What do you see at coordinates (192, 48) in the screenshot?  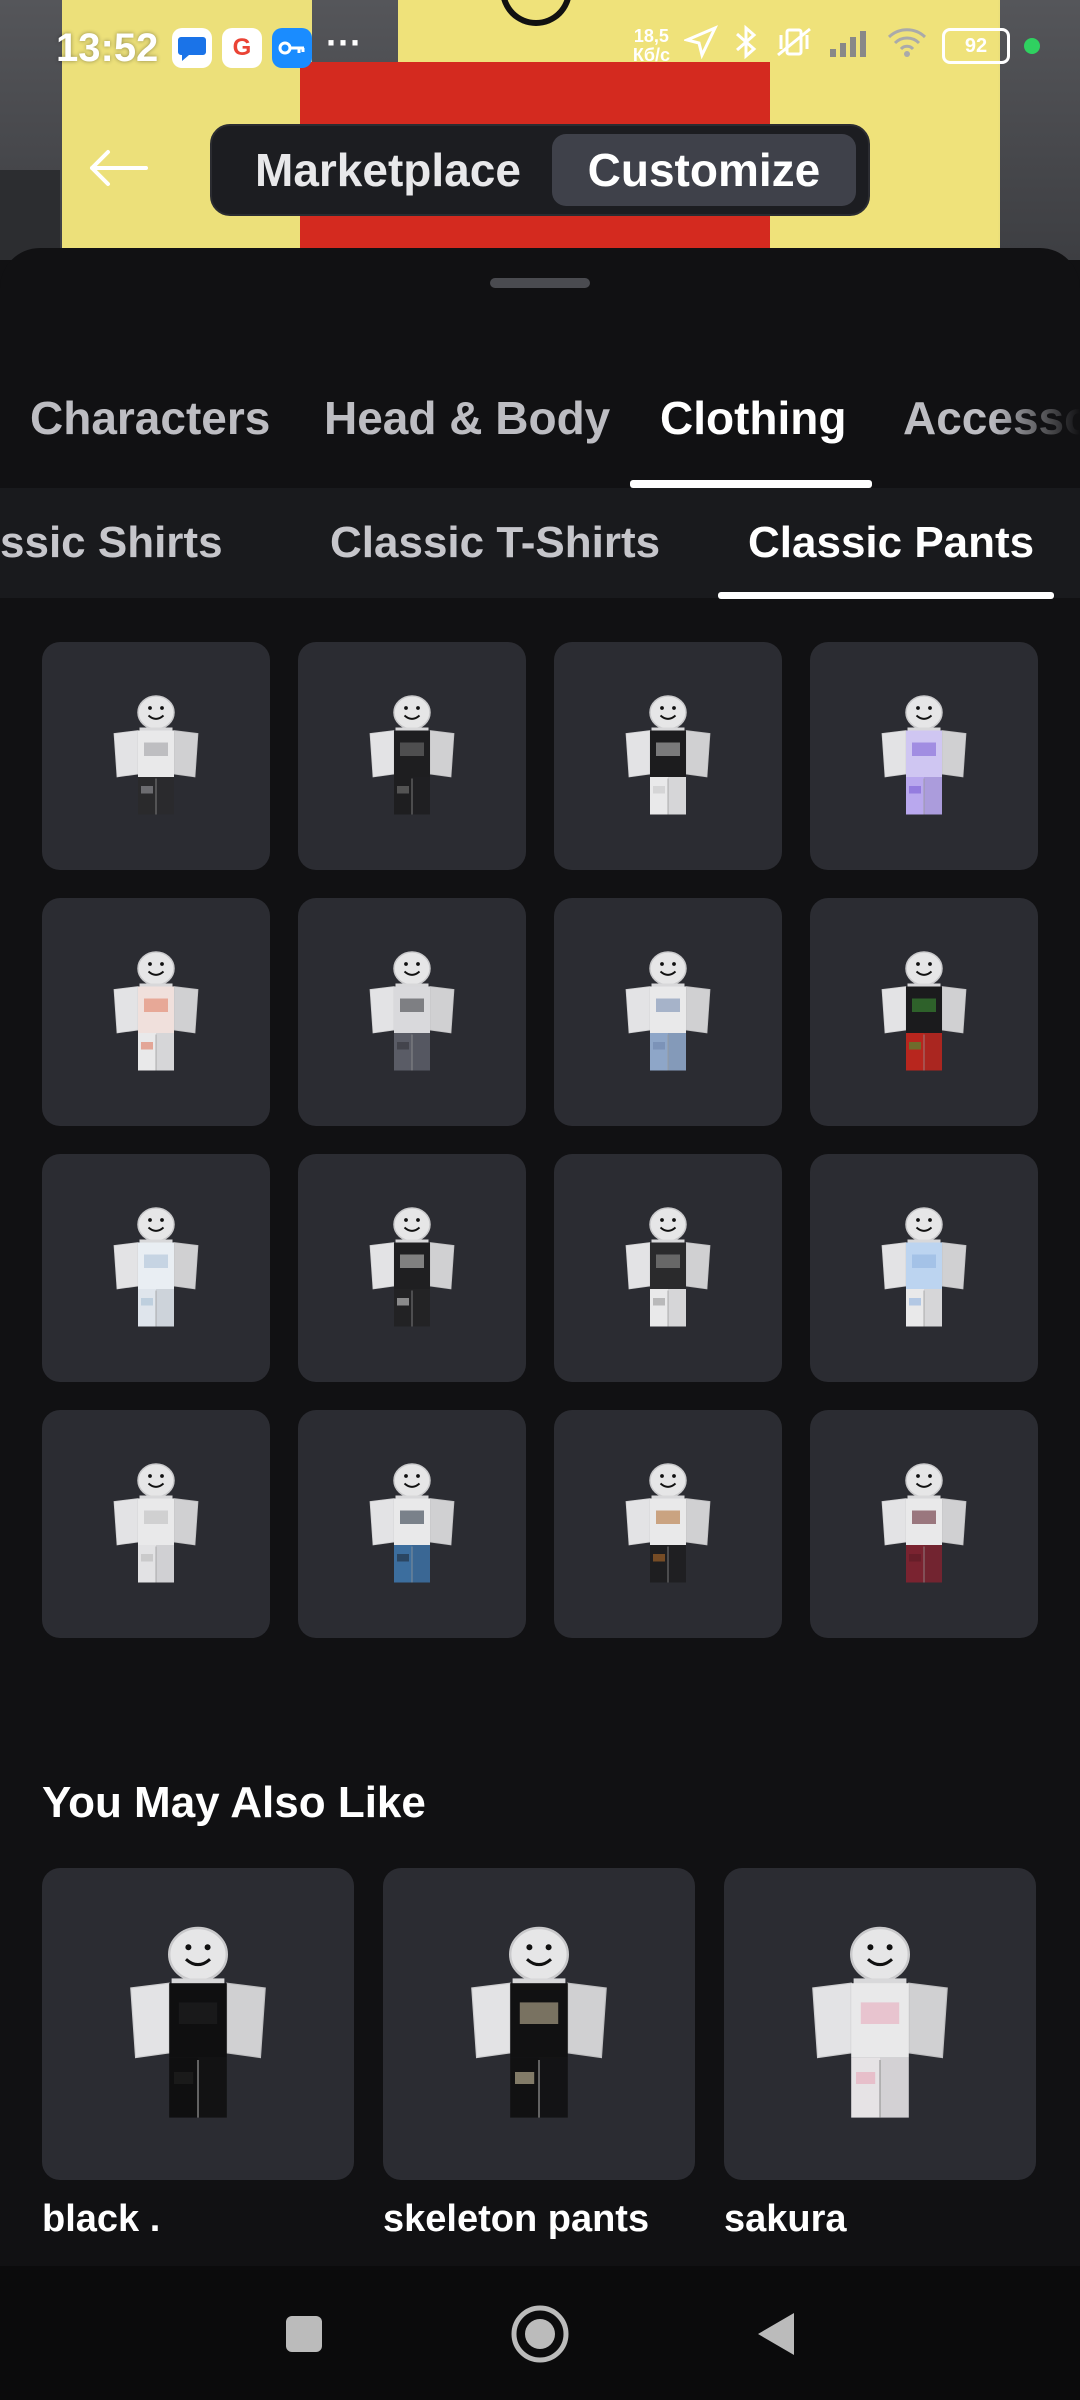 I see `messages-icon` at bounding box center [192, 48].